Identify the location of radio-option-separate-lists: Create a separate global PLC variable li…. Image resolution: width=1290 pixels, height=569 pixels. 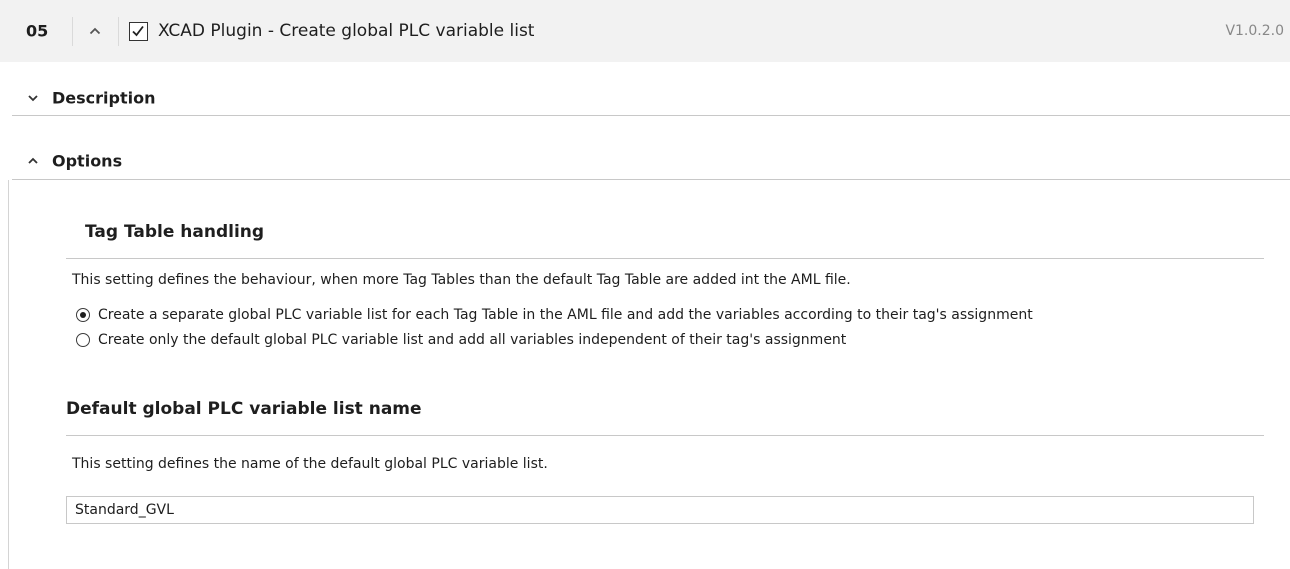
(667, 315).